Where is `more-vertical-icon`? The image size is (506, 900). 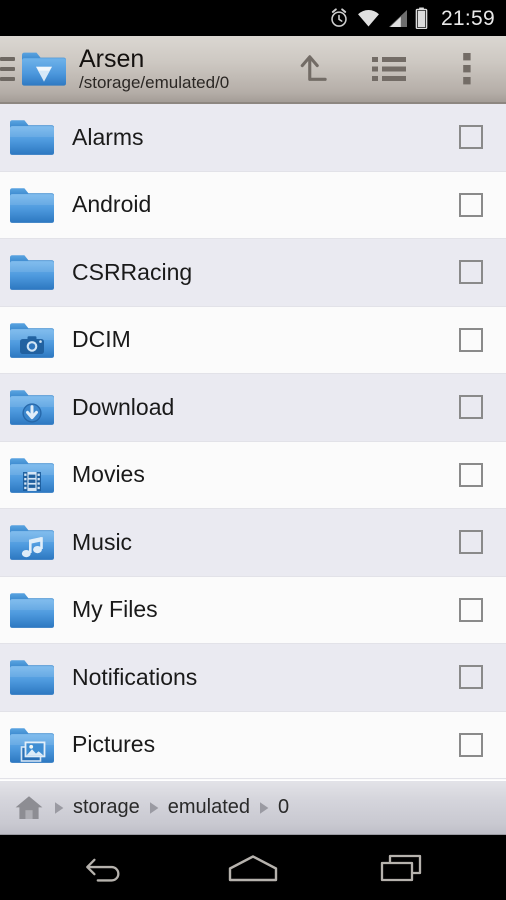
more-vertical-icon is located at coordinates (467, 69).